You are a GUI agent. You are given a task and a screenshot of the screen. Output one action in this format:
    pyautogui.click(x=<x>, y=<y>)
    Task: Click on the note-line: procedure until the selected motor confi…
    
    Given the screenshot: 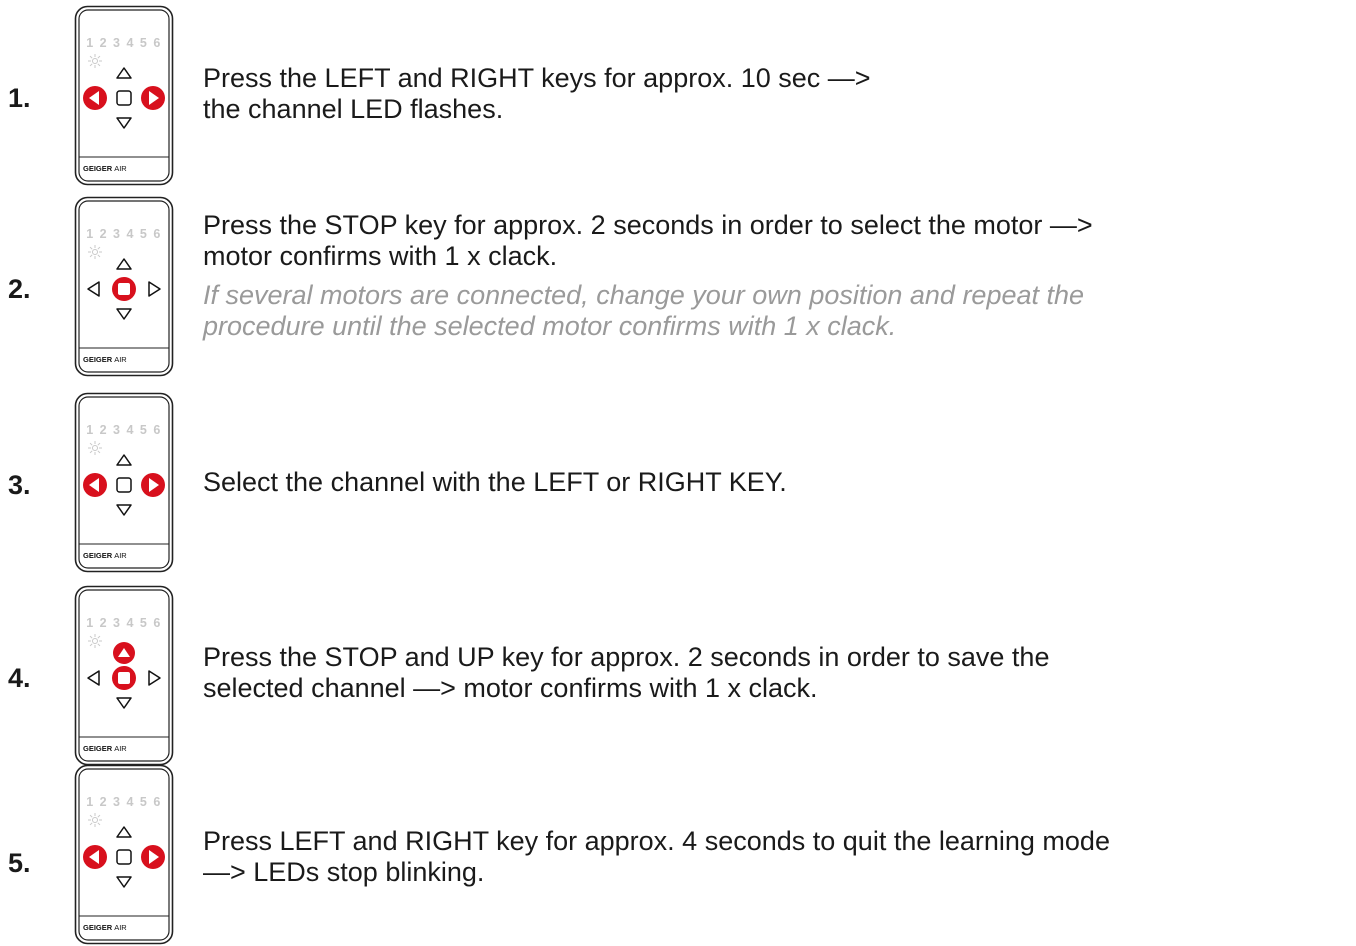 What is the action you would take?
    pyautogui.click(x=550, y=326)
    